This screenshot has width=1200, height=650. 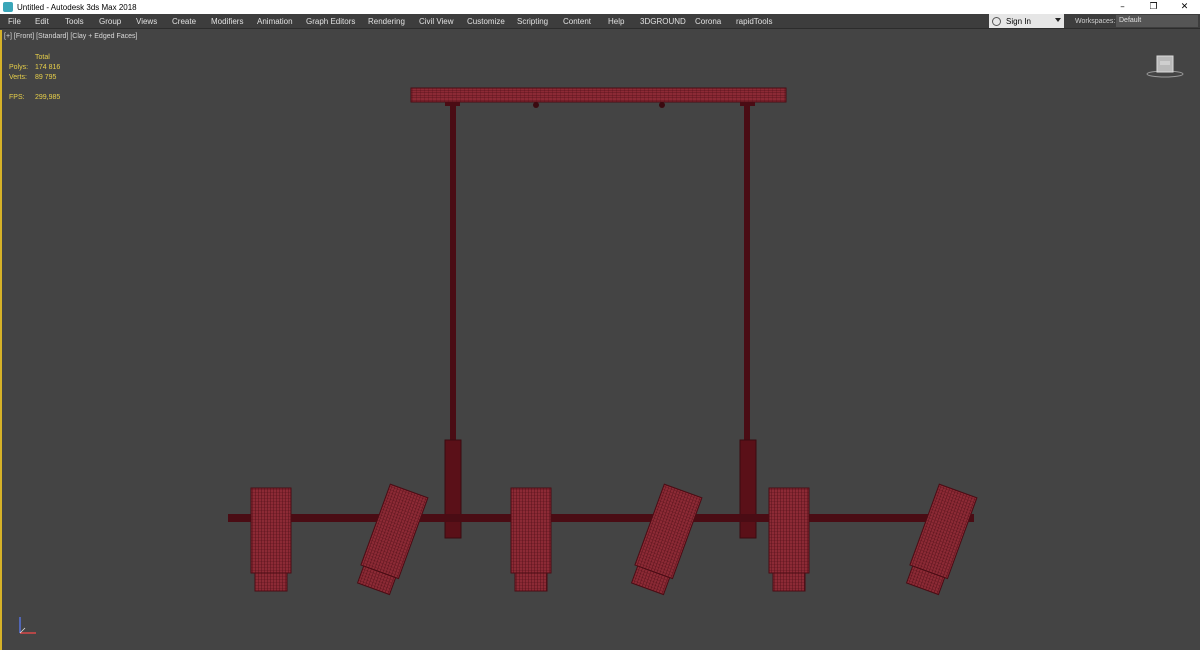 I want to click on ceiling-canopy, so click(x=598, y=97).